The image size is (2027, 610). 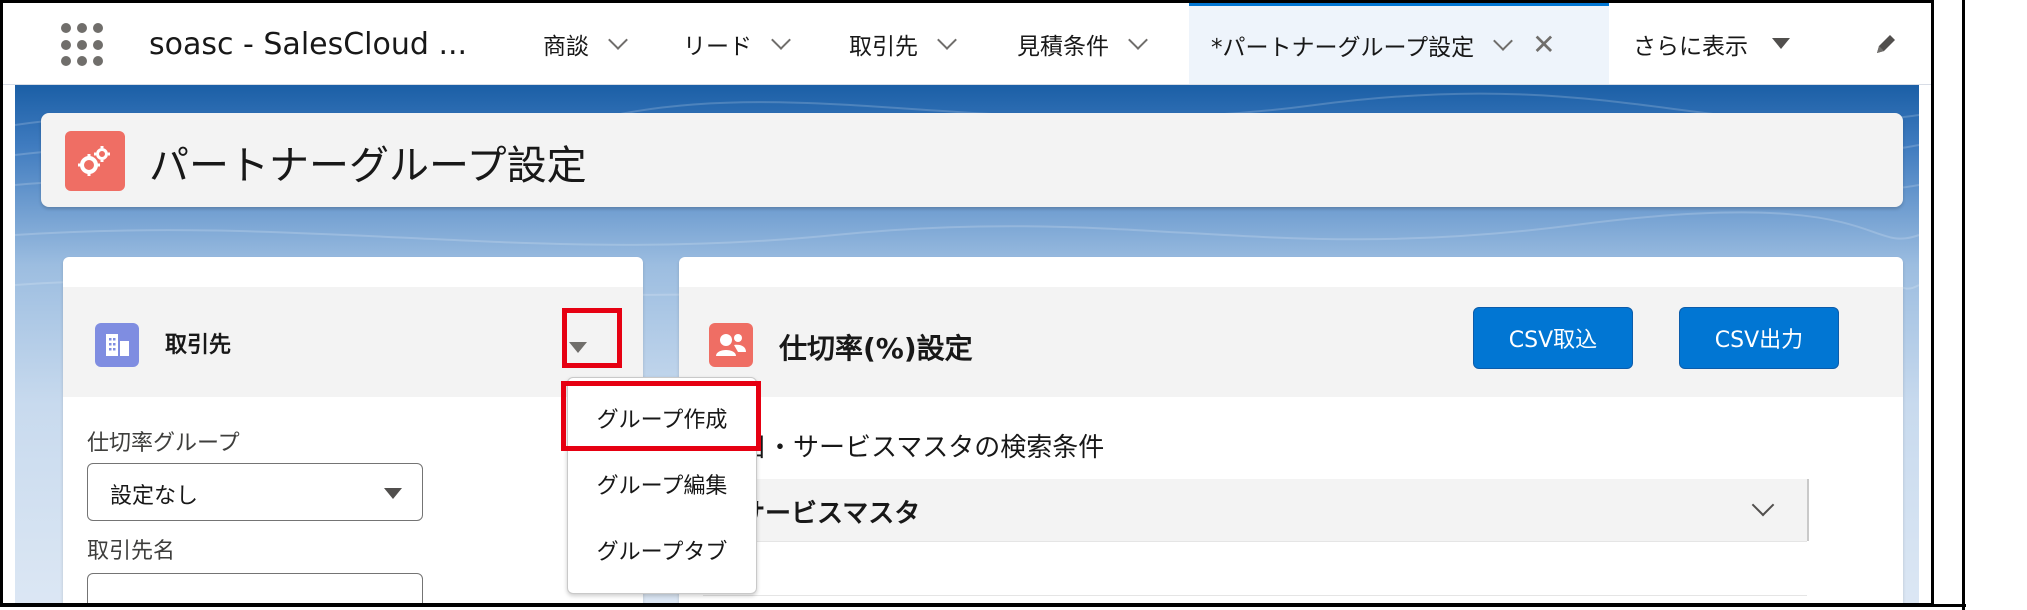 I want to click on menu-item-edit-group: グループ編集, so click(x=662, y=484).